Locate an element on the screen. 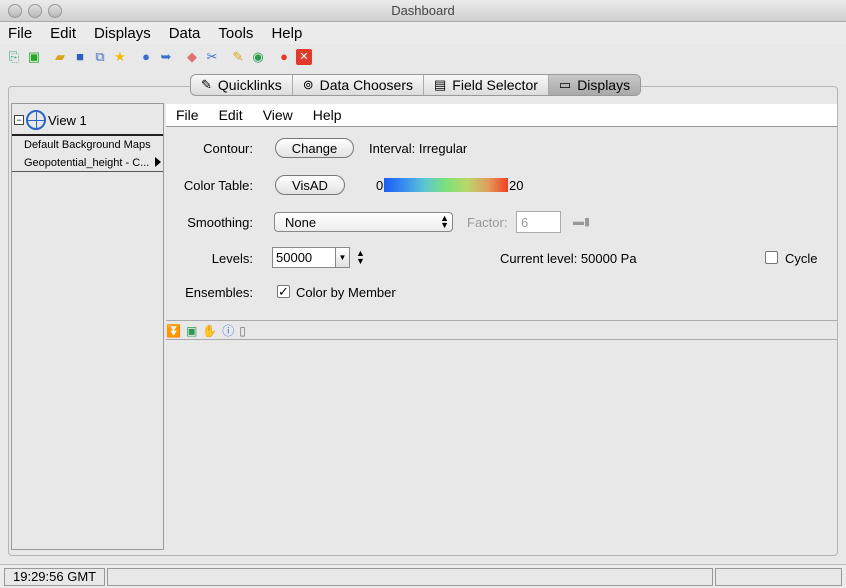  control-menu-edit: Edit is located at coordinates (231, 115).